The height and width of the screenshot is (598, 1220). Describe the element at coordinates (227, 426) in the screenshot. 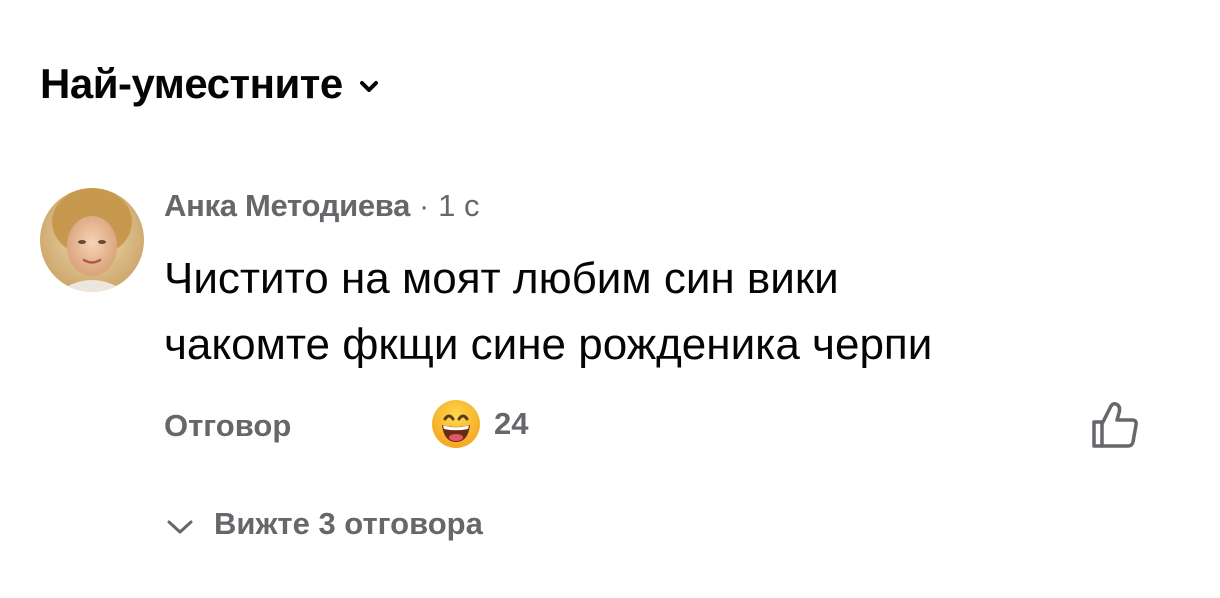

I see `reply-button: Отговор` at that location.